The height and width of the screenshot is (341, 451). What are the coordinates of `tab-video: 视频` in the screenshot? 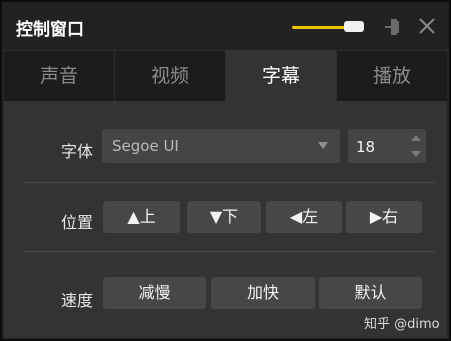 It's located at (170, 75).